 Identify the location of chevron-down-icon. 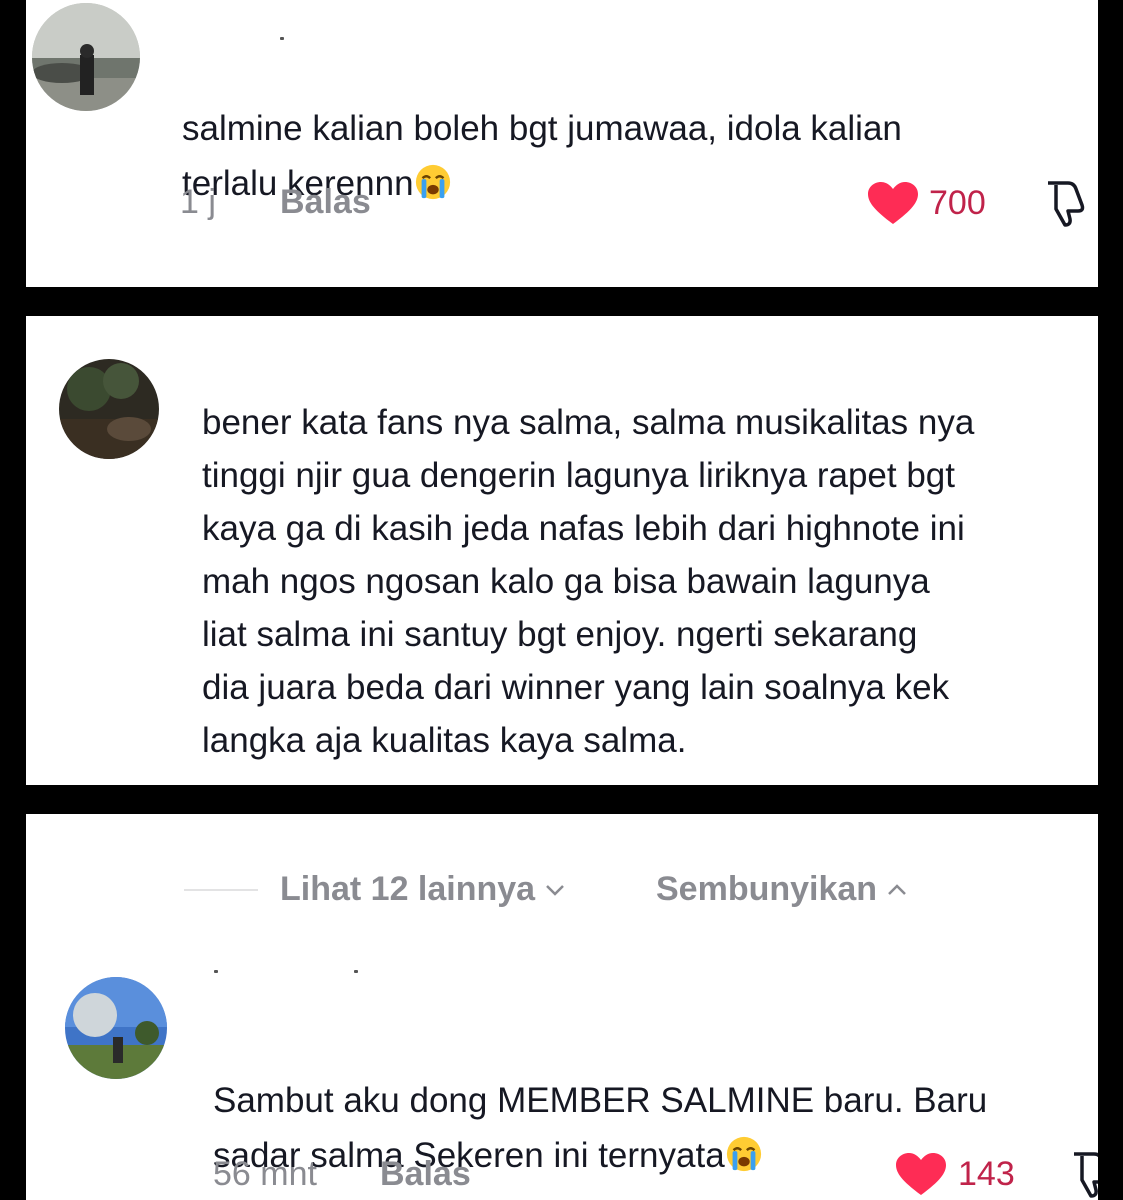
(555, 890).